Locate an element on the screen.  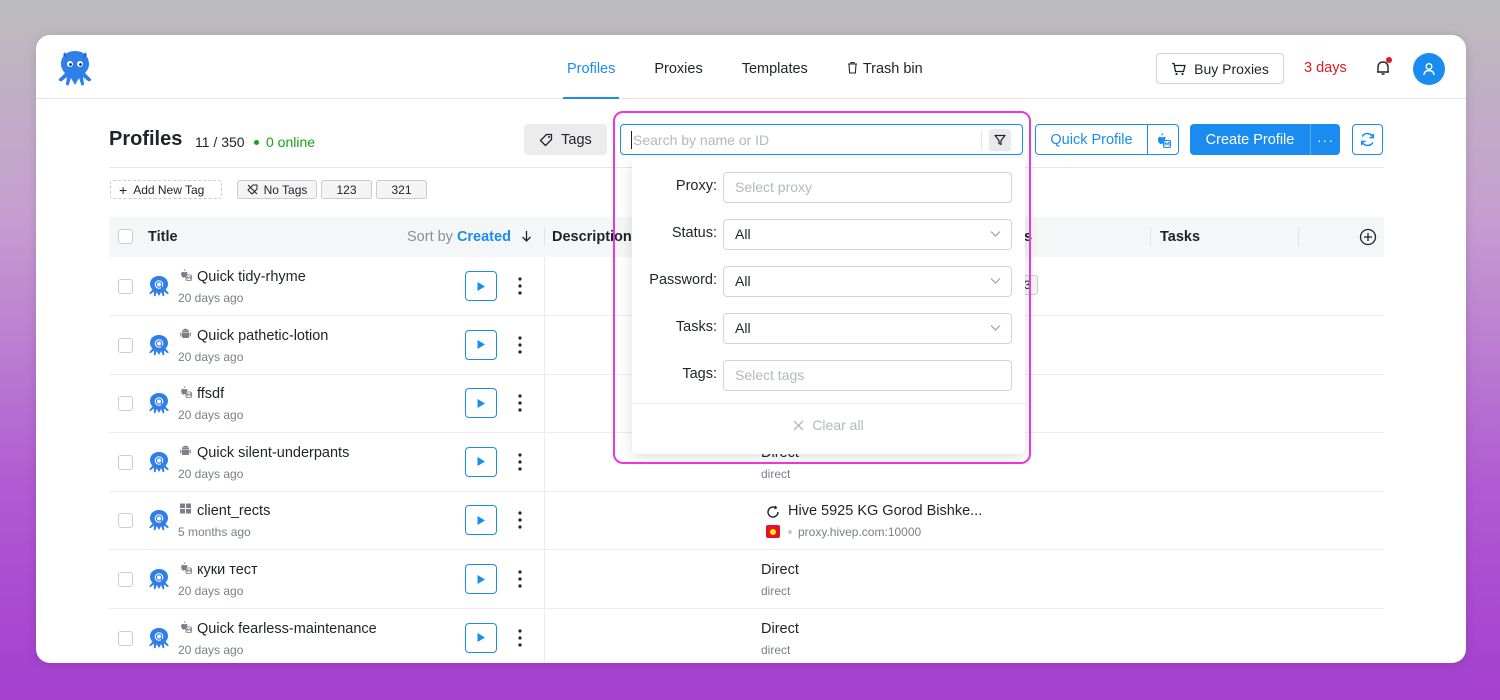
profile-name: Quick silent-underpants is located at coordinates (273, 453).